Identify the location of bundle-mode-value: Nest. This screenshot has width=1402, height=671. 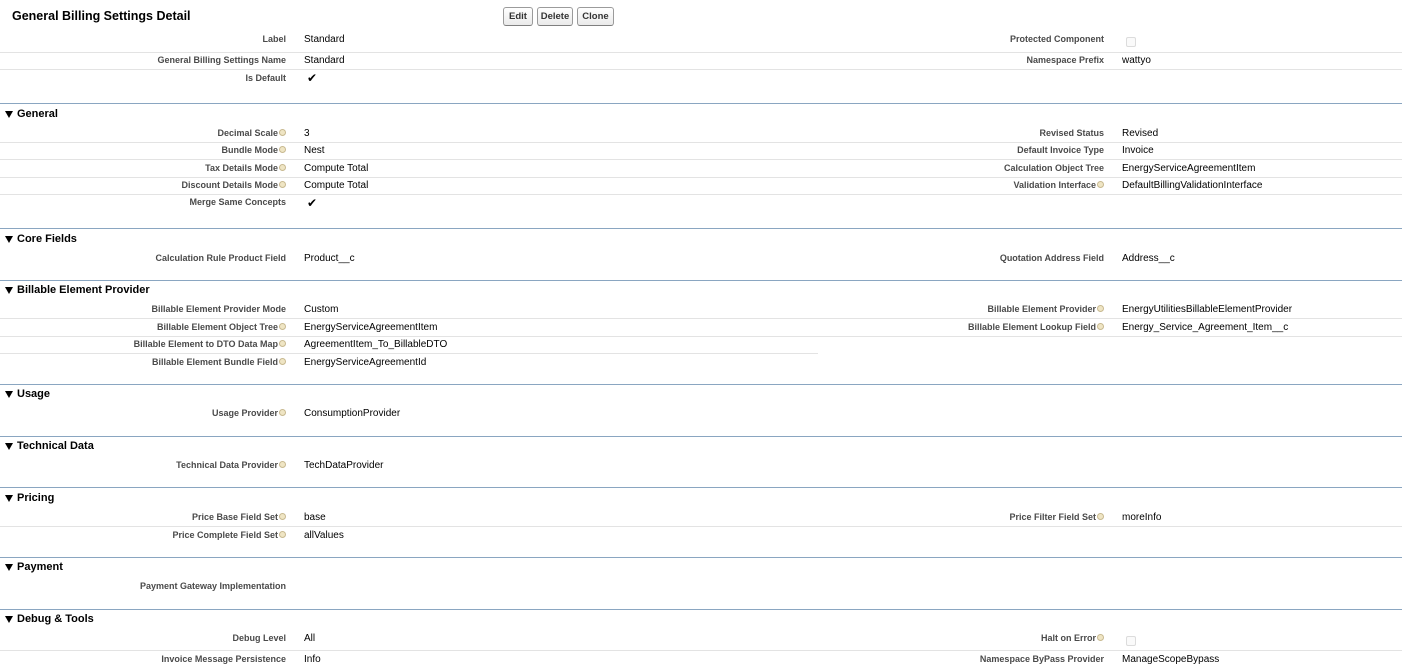
(314, 150).